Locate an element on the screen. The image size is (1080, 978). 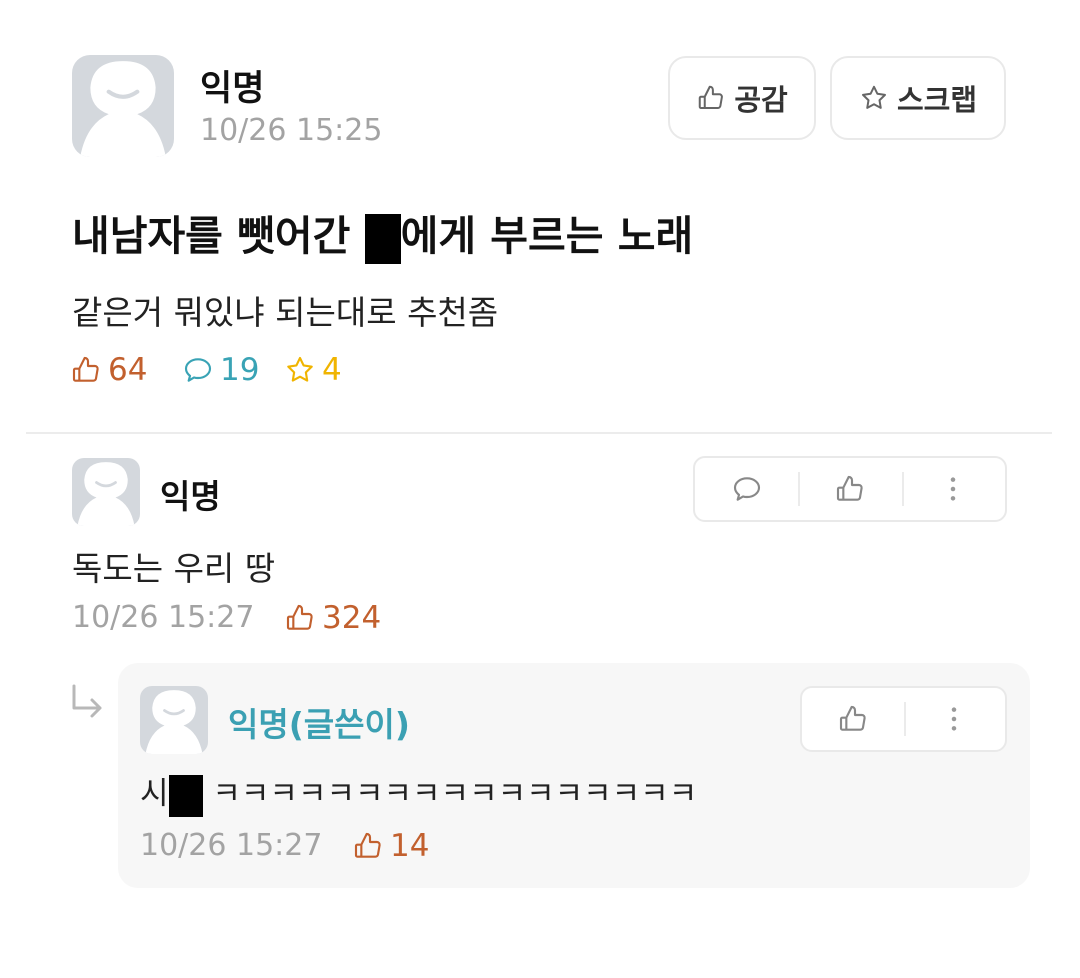
comment-like-count-value: 324 is located at coordinates (352, 618).